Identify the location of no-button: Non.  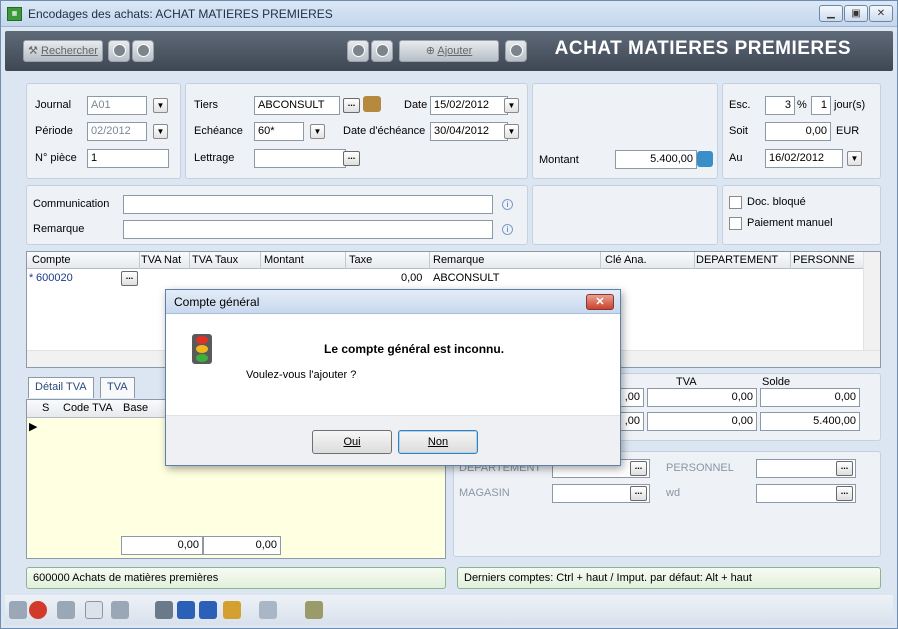
(438, 442).